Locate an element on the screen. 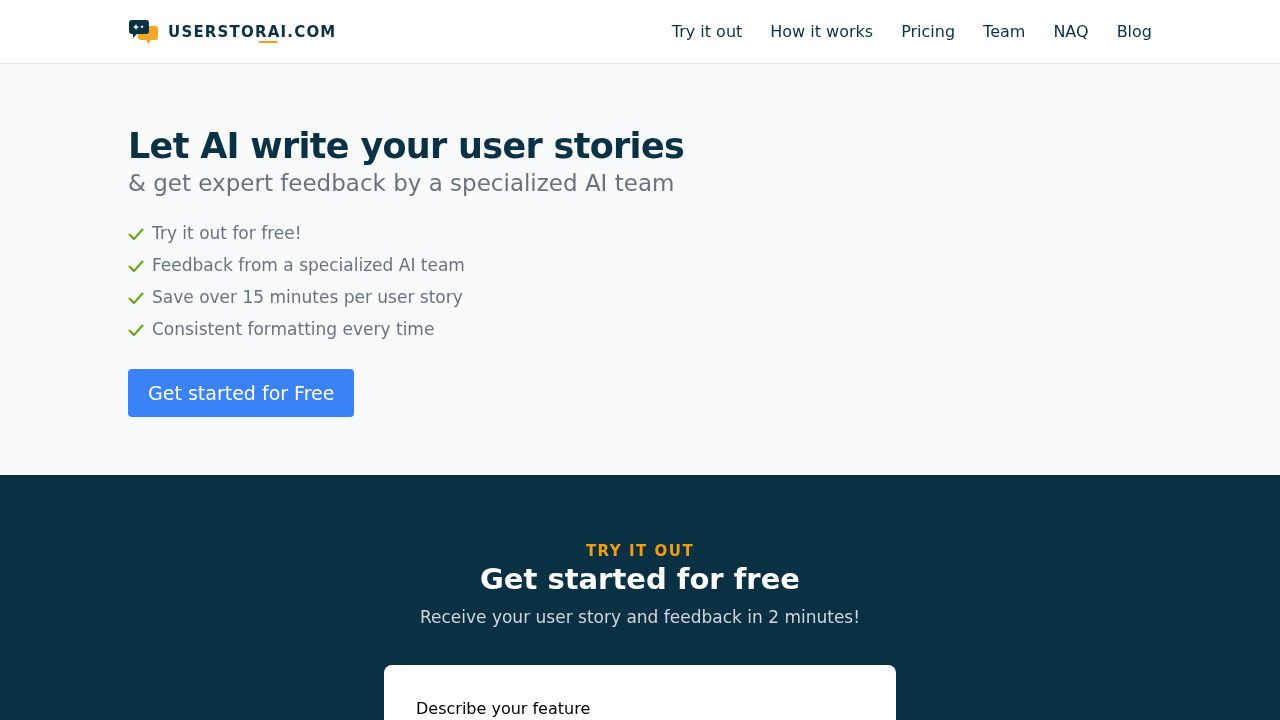 This screenshot has height=720, width=1280. logo-underline is located at coordinates (268, 41).